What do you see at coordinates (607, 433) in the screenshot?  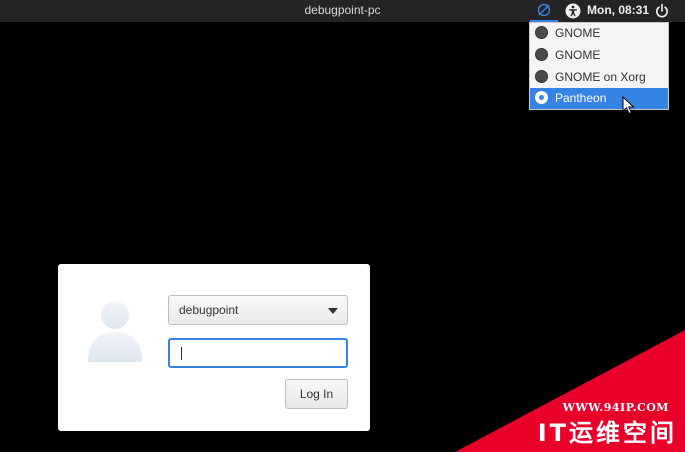 I see `watermark-name: IT运维空间` at bounding box center [607, 433].